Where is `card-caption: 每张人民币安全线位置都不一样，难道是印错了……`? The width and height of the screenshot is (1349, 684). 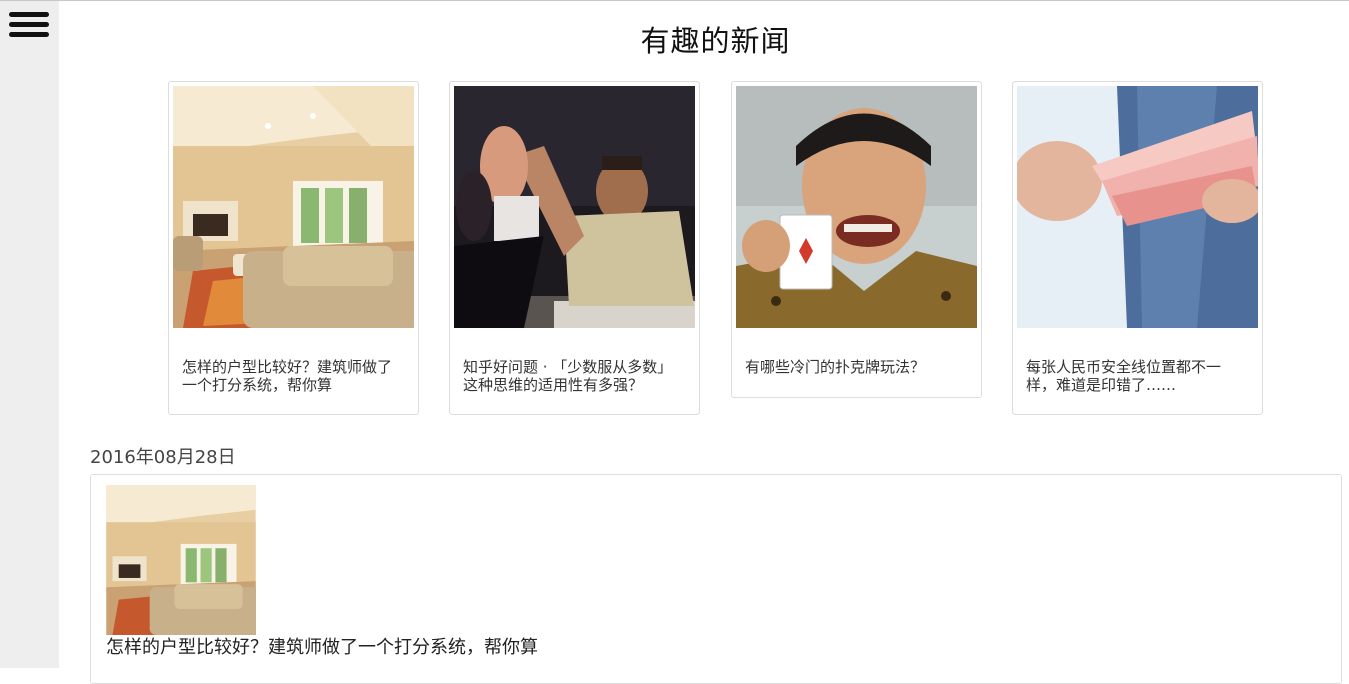
card-caption: 每张人民币安全线位置都不一样，难道是印错了…… is located at coordinates (1124, 376).